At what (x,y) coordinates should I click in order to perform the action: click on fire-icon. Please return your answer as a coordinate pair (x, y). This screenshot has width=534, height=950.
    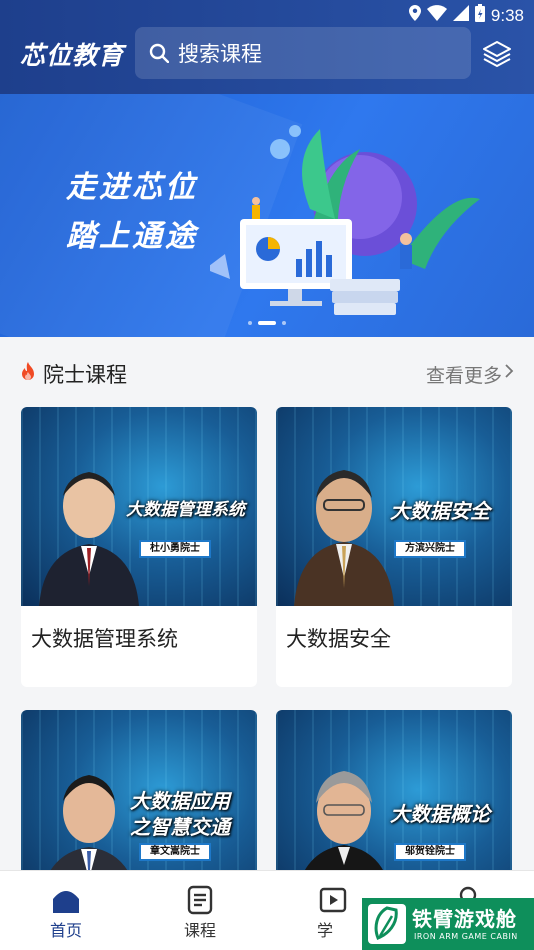
    Looking at the image, I should click on (28, 371).